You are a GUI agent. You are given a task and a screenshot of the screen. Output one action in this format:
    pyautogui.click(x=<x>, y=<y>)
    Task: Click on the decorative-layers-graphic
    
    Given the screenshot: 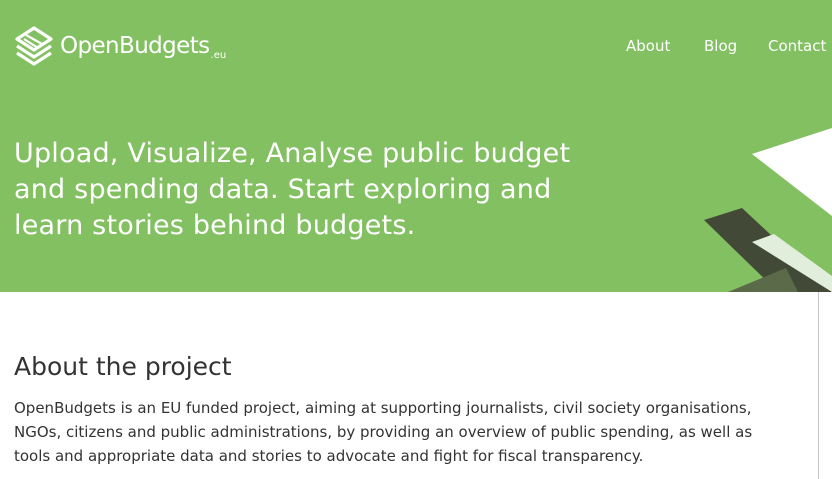 What is the action you would take?
    pyautogui.click(x=768, y=210)
    